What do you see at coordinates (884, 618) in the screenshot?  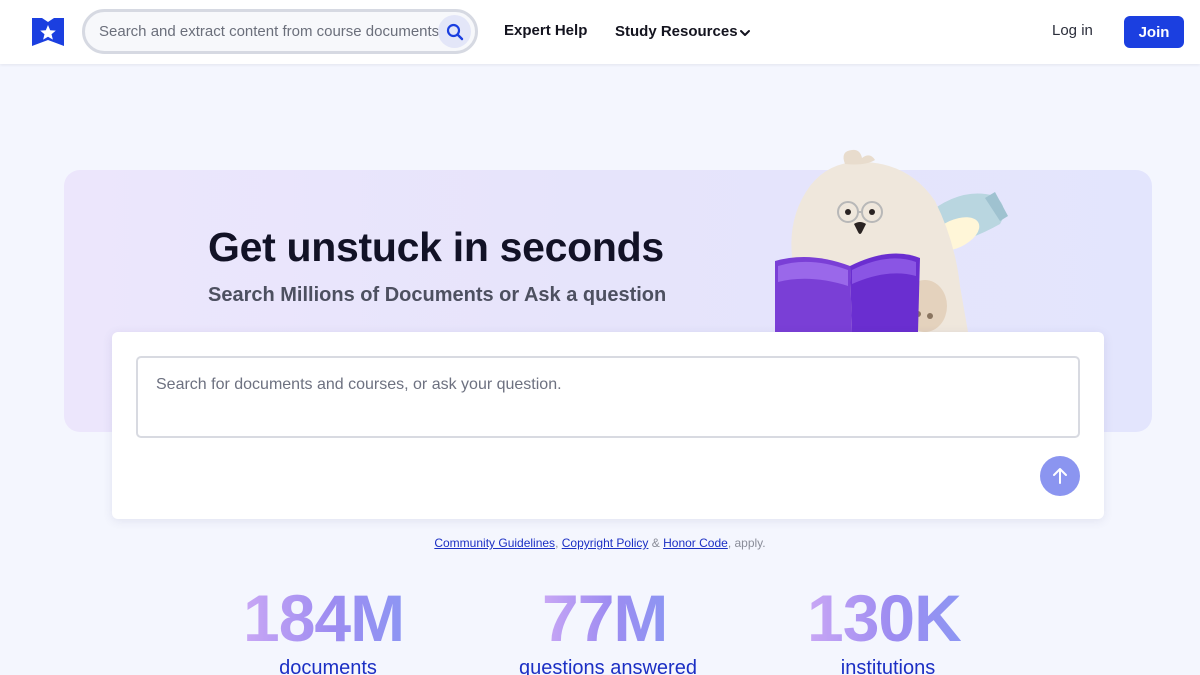 I see `stat-institutions-value: 130K` at bounding box center [884, 618].